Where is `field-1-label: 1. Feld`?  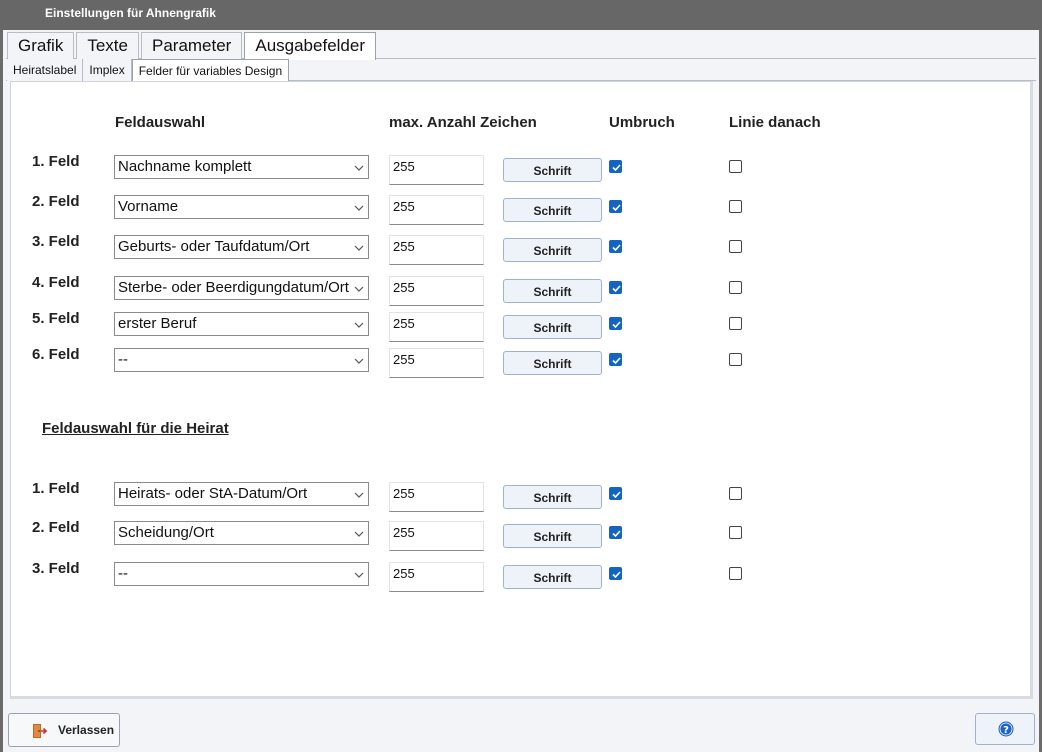
field-1-label: 1. Feld is located at coordinates (56, 161).